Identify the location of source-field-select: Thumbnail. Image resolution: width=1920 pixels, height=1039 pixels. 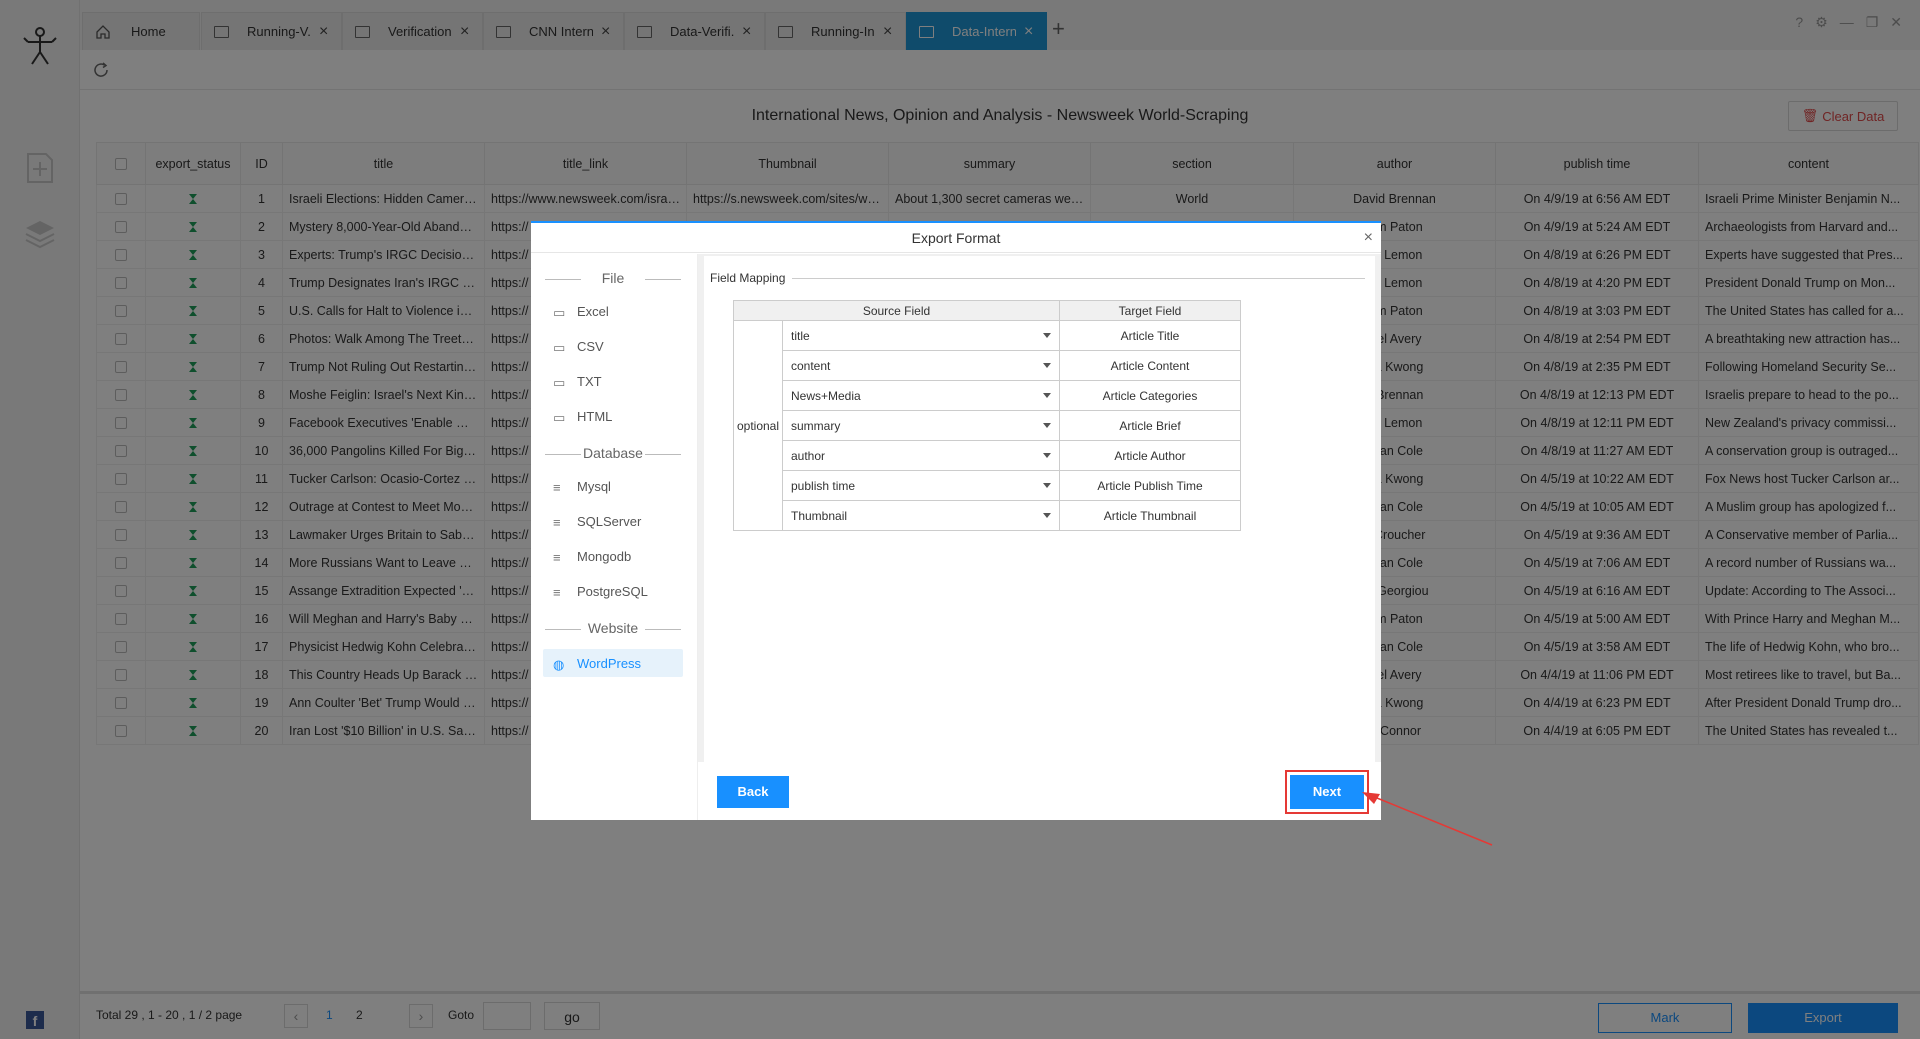
(921, 515).